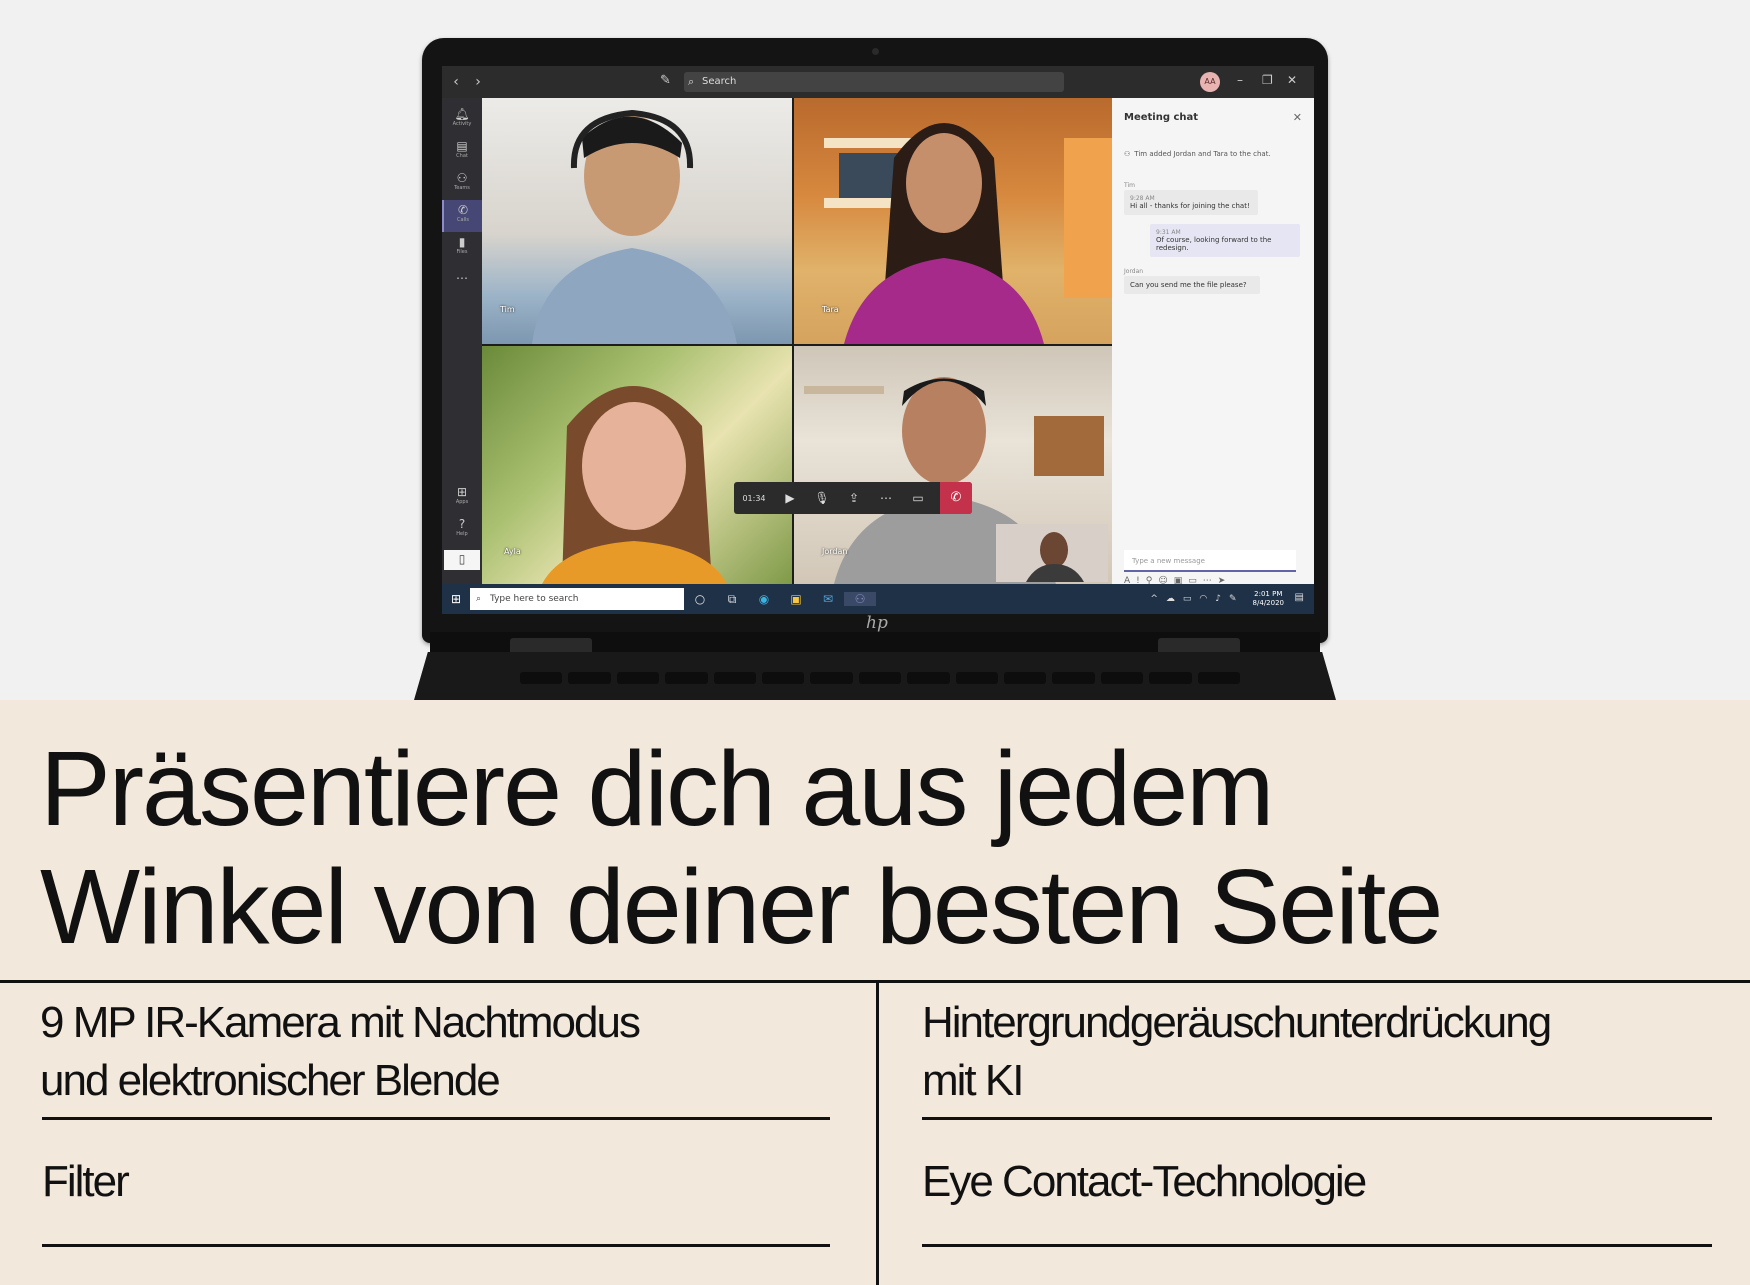 The height and width of the screenshot is (1285, 1750). What do you see at coordinates (1154, 599) in the screenshot?
I see `chevron-up-icon: ^` at bounding box center [1154, 599].